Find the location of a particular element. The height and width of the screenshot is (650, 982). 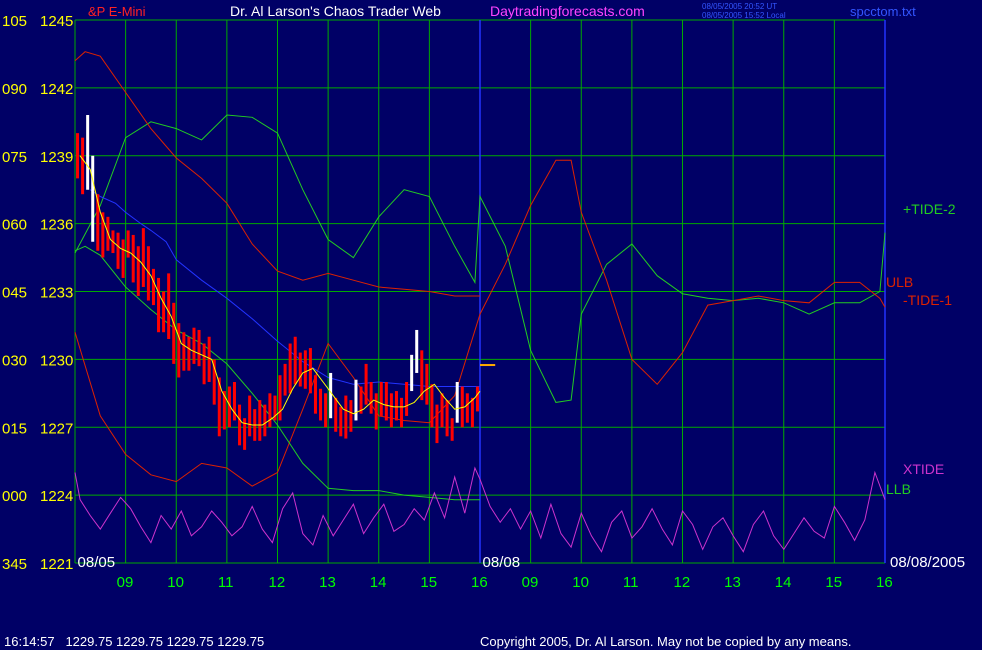

y-tick-label-angle: 045 is located at coordinates (14, 293).